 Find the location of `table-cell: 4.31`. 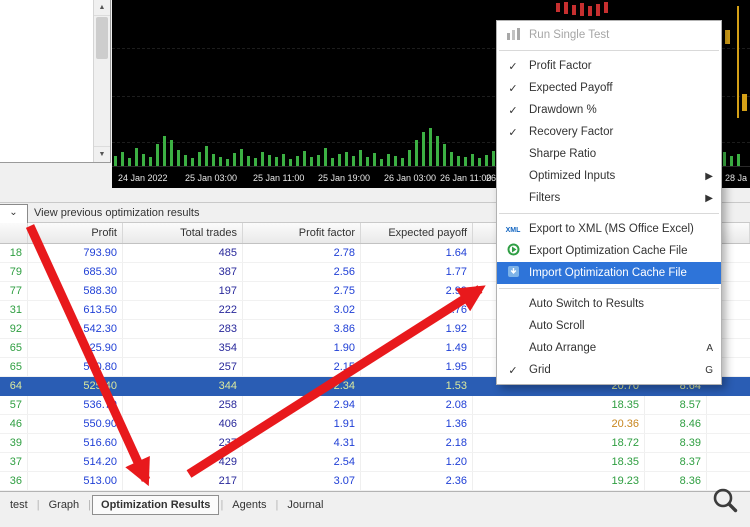

table-cell: 4.31 is located at coordinates (302, 443).